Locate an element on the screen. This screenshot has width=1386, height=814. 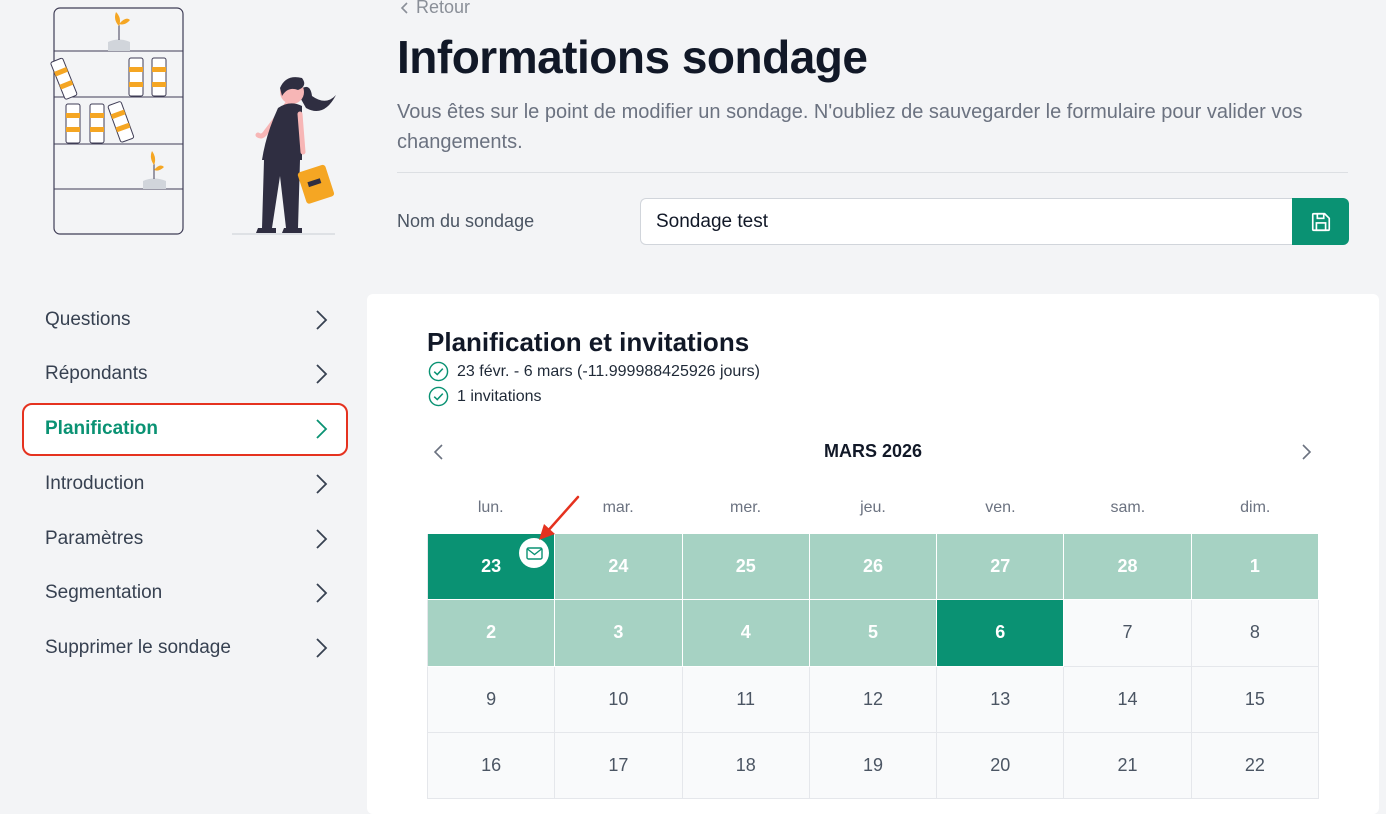
previous-month-button is located at coordinates (439, 452).